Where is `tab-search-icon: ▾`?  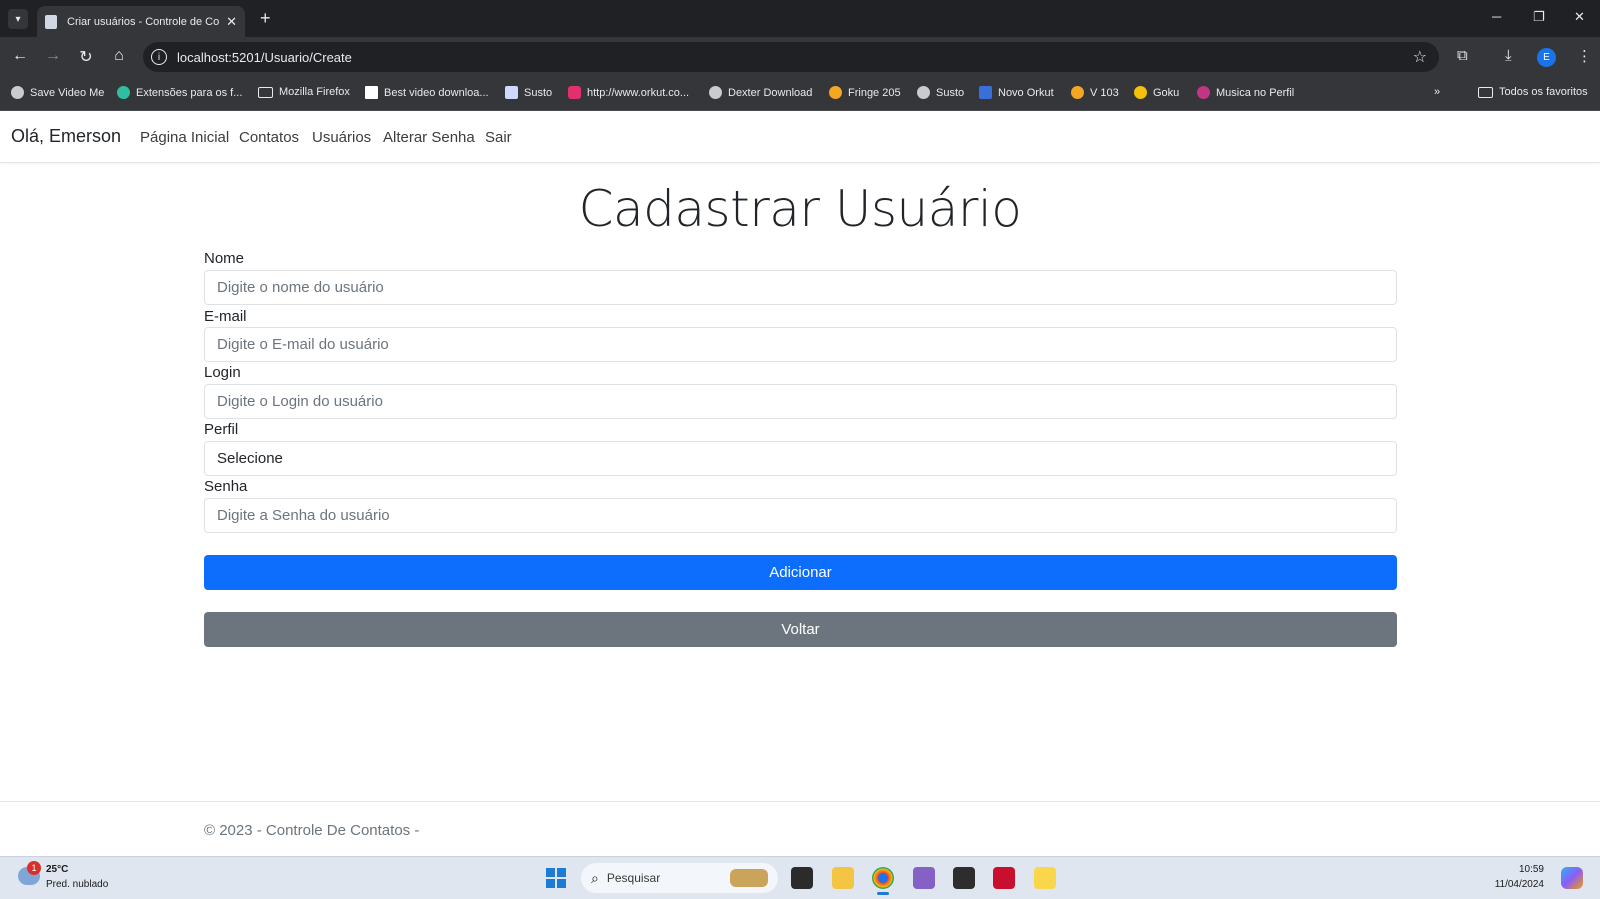
tab-search-icon: ▾ is located at coordinates (18, 19).